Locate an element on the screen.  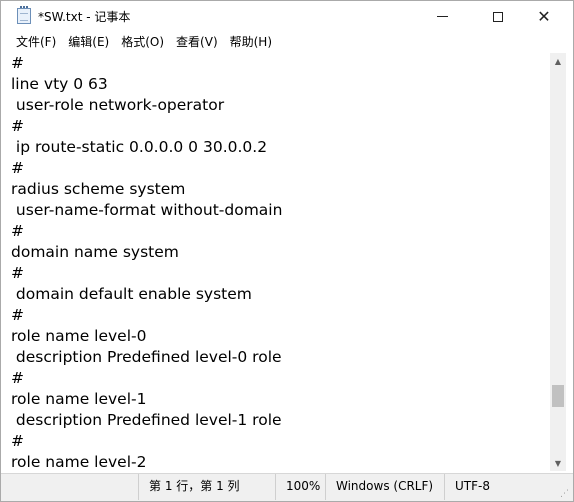
close-icon: ✕ is located at coordinates (544, 16).